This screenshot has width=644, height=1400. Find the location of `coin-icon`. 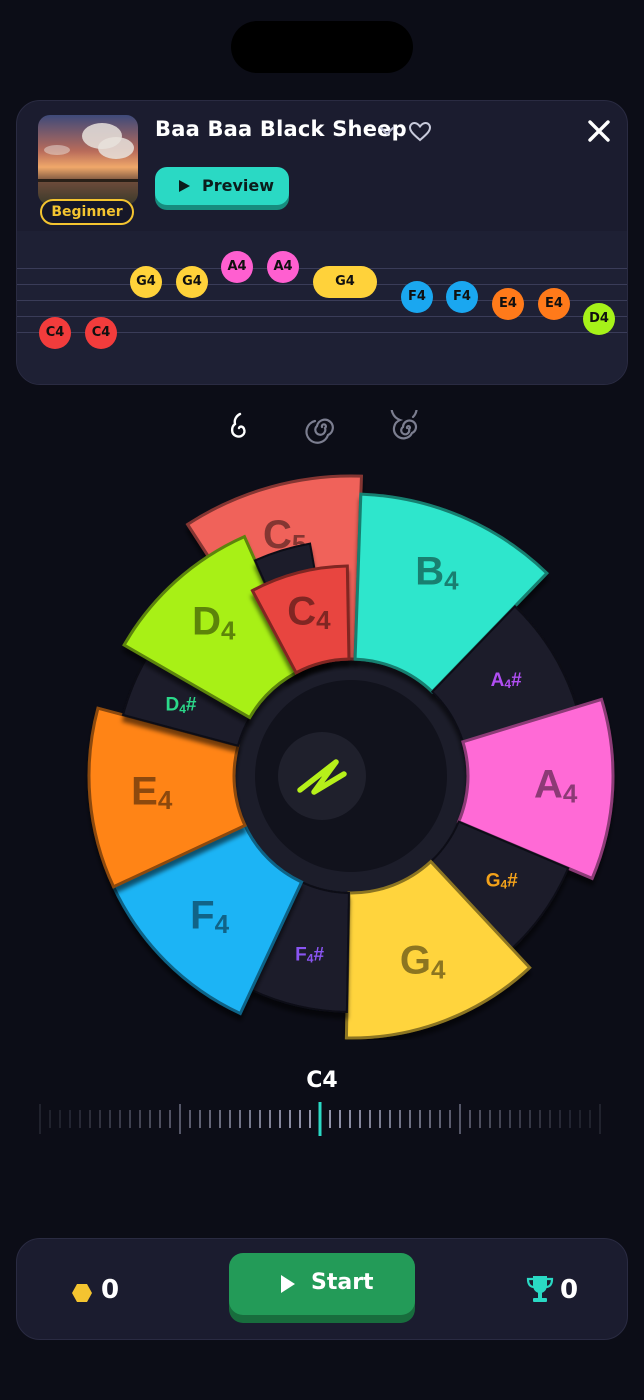

coin-icon is located at coordinates (82, 1293).